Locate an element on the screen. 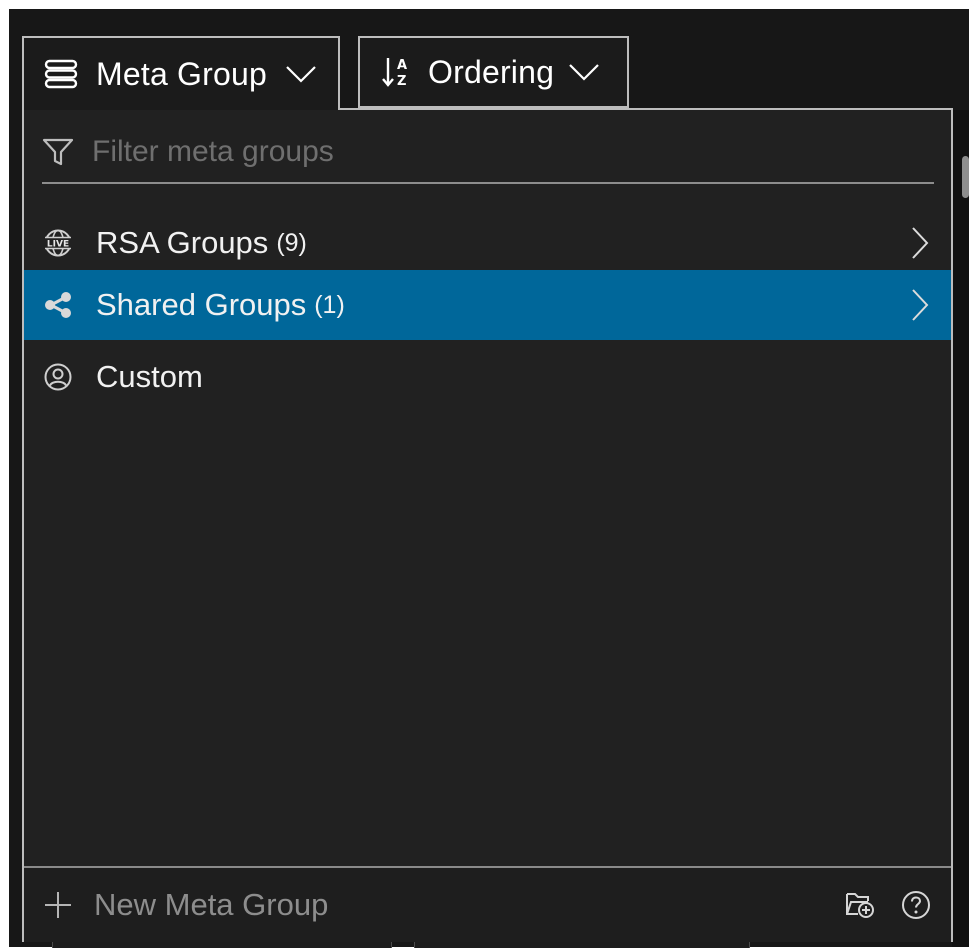 The image size is (969, 948). share-icon is located at coordinates (58, 305).